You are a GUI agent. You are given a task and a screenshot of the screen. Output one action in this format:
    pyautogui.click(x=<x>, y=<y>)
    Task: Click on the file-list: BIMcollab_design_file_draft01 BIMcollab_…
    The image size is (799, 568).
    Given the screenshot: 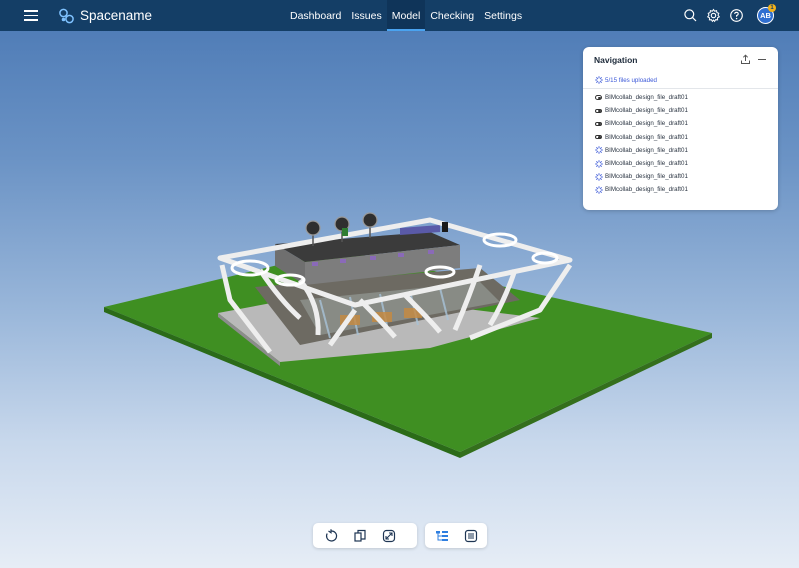 What is the action you would take?
    pyautogui.click(x=641, y=144)
    